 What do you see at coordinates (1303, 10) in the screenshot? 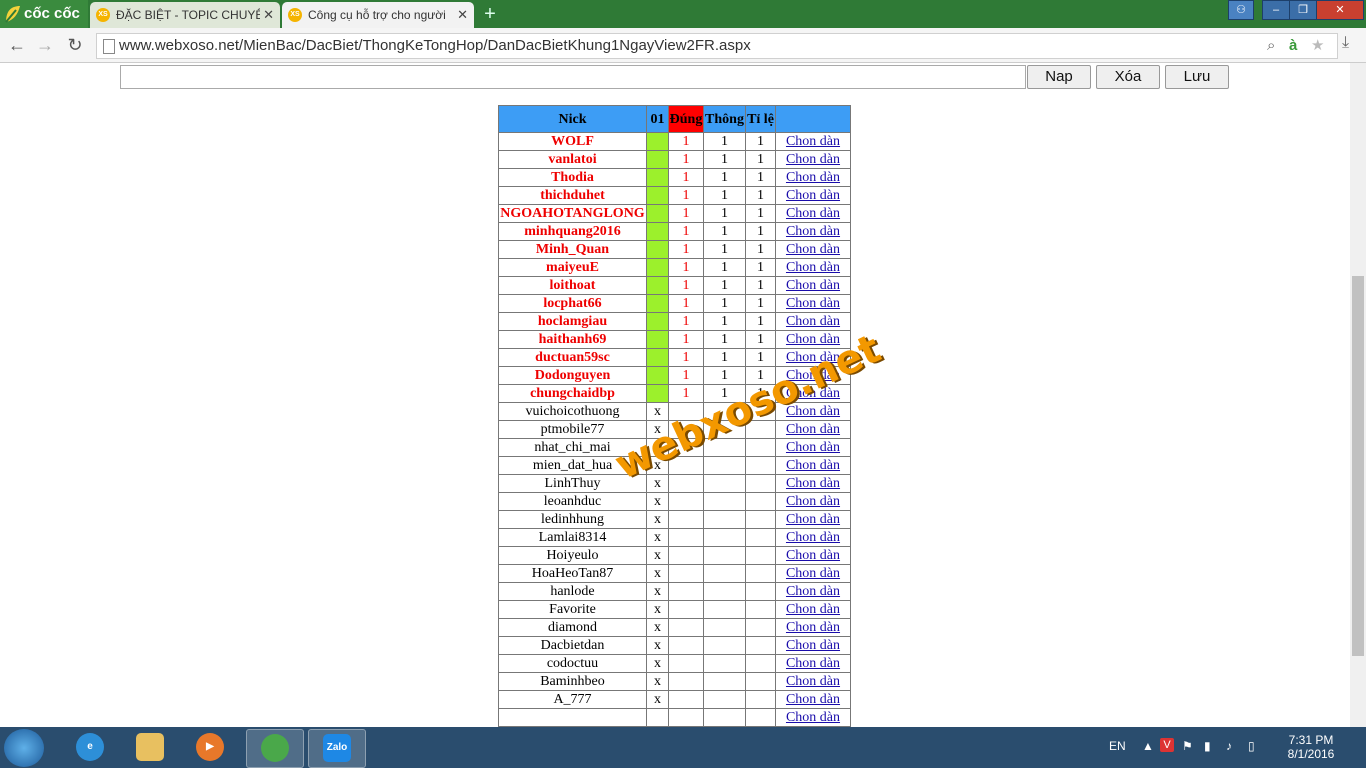
I see `maximize-button: ❐` at bounding box center [1303, 10].